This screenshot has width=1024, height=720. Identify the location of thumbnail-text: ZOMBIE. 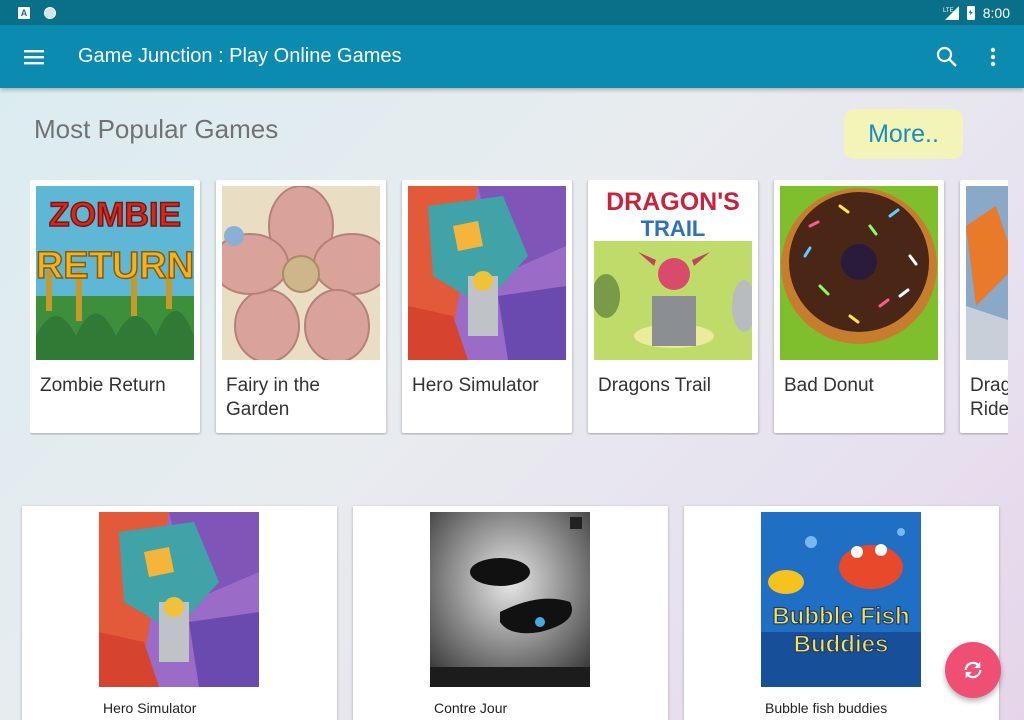
(115, 215).